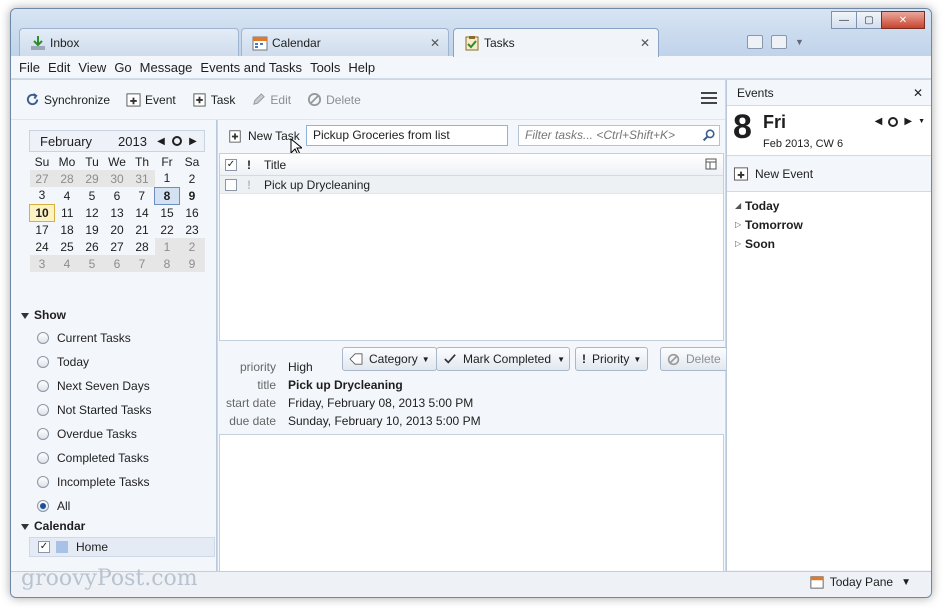 The width and height of the screenshot is (950, 616). What do you see at coordinates (167, 212) in the screenshot?
I see `day-cell: 15` at bounding box center [167, 212].